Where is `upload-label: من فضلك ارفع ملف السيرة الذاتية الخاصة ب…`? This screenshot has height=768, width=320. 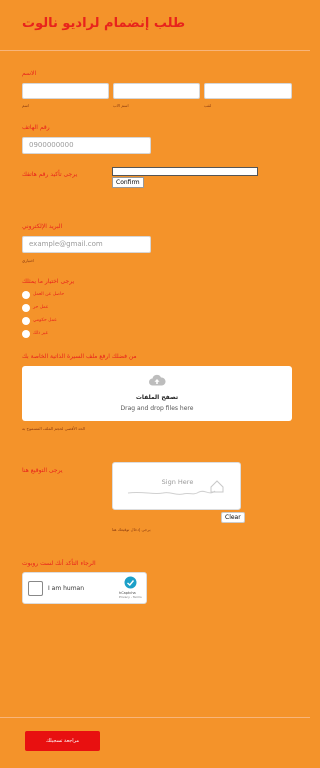
upload-label: من فضلك ارفع ملف السيرة الذاتية الخاصة ب… is located at coordinates (79, 356).